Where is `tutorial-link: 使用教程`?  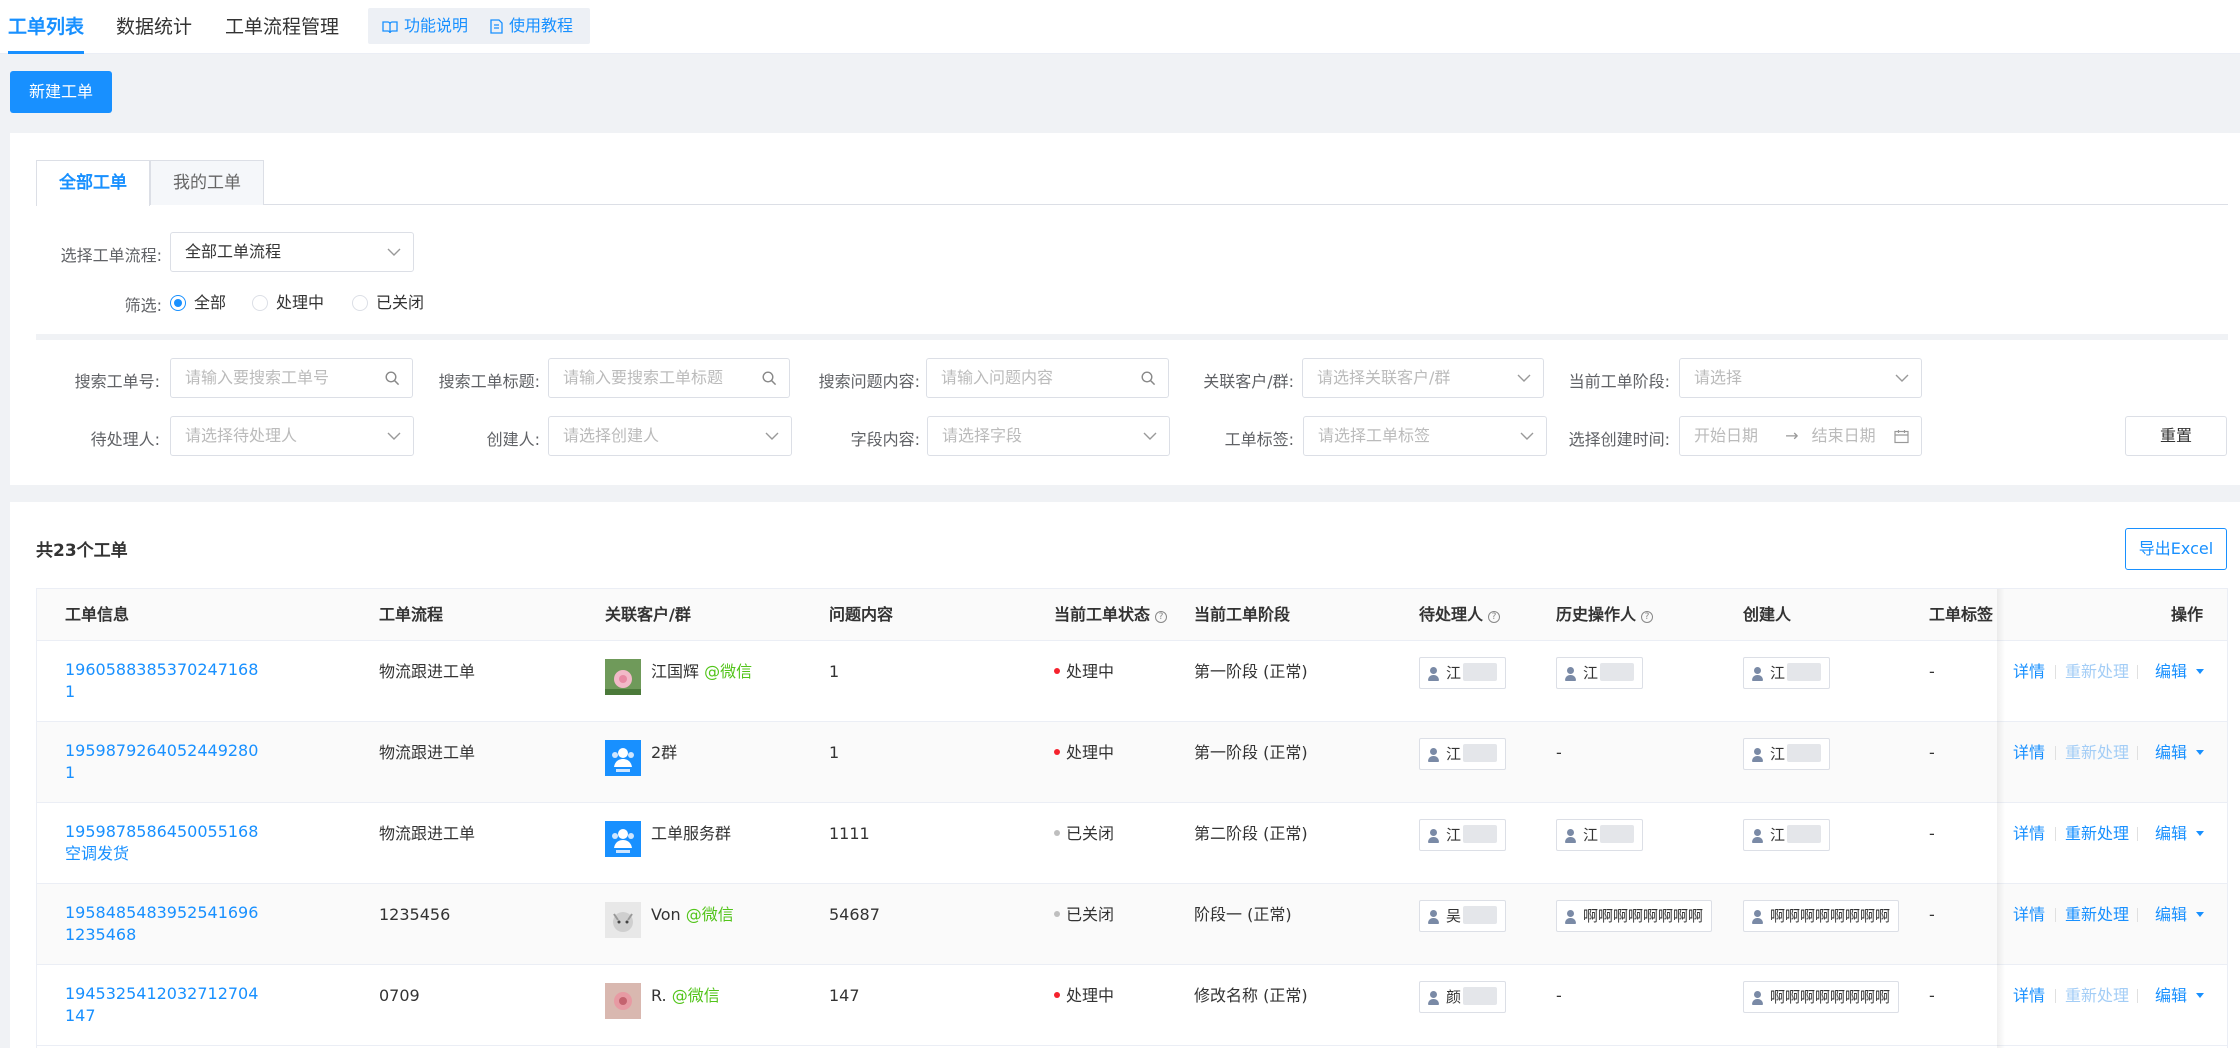
tutorial-link: 使用教程 is located at coordinates (531, 26).